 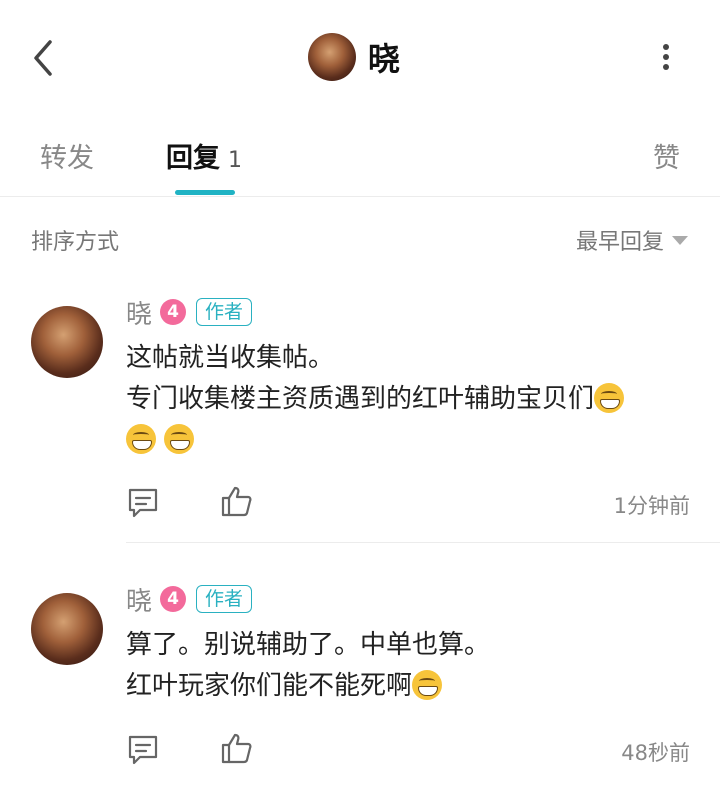 I want to click on tab-reply-count: 1, so click(x=235, y=160).